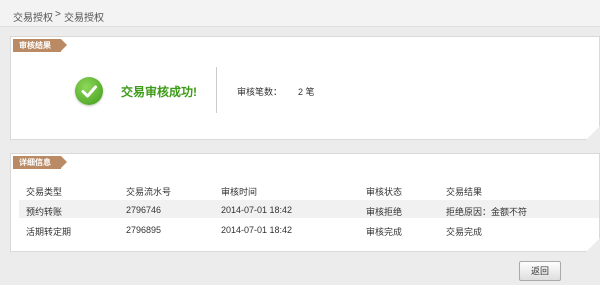  Describe the element at coordinates (84, 18) in the screenshot. I see `breadcrumb-current: 交易授权` at that location.